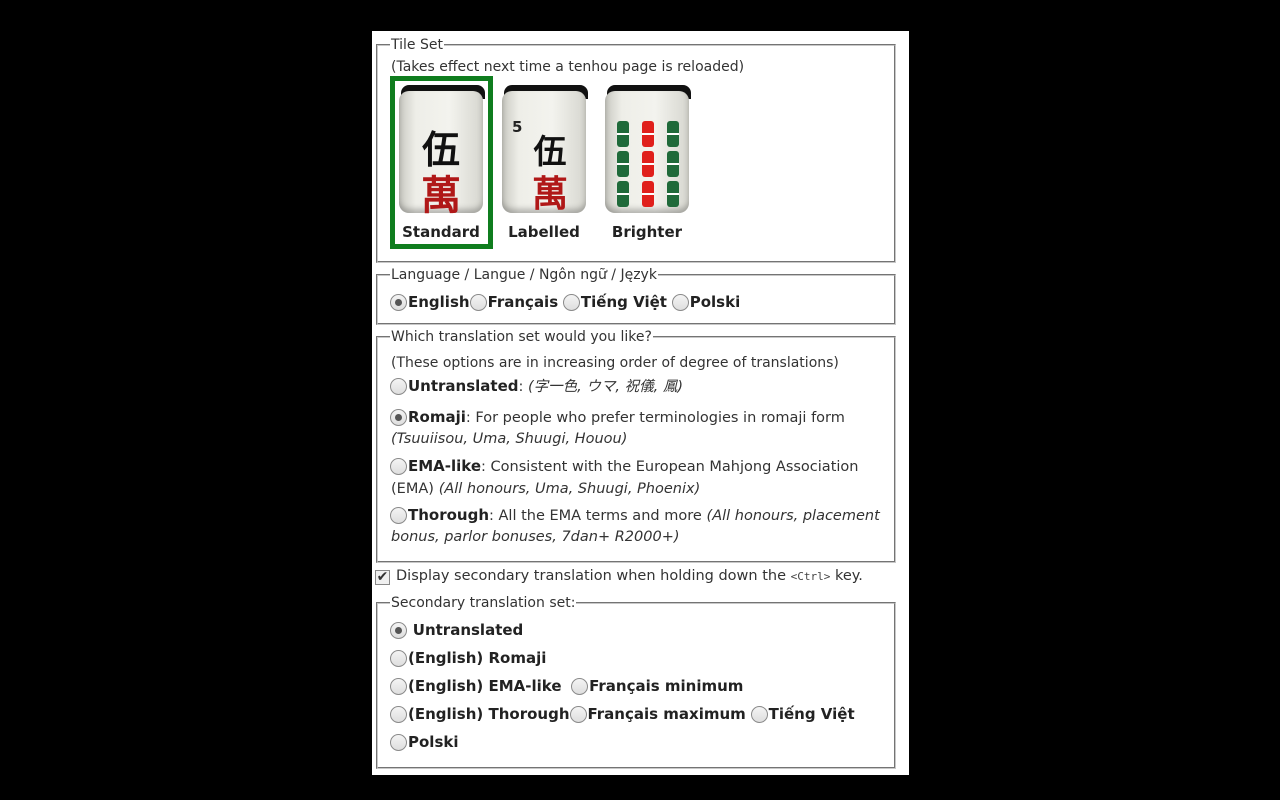 The height and width of the screenshot is (800, 1280). What do you see at coordinates (398, 714) in the screenshot?
I see `radio-secondary-thorough` at bounding box center [398, 714].